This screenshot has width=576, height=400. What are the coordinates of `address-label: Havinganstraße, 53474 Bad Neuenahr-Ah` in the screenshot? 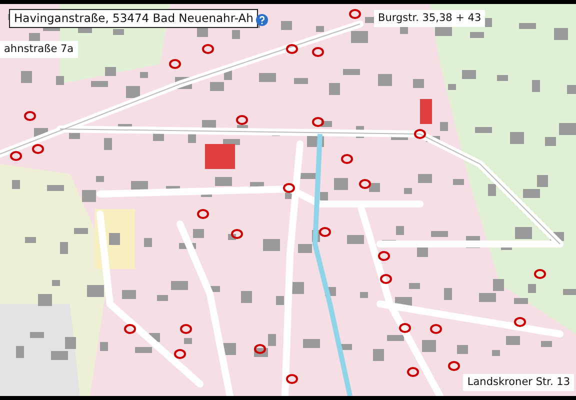 It's located at (133, 18).